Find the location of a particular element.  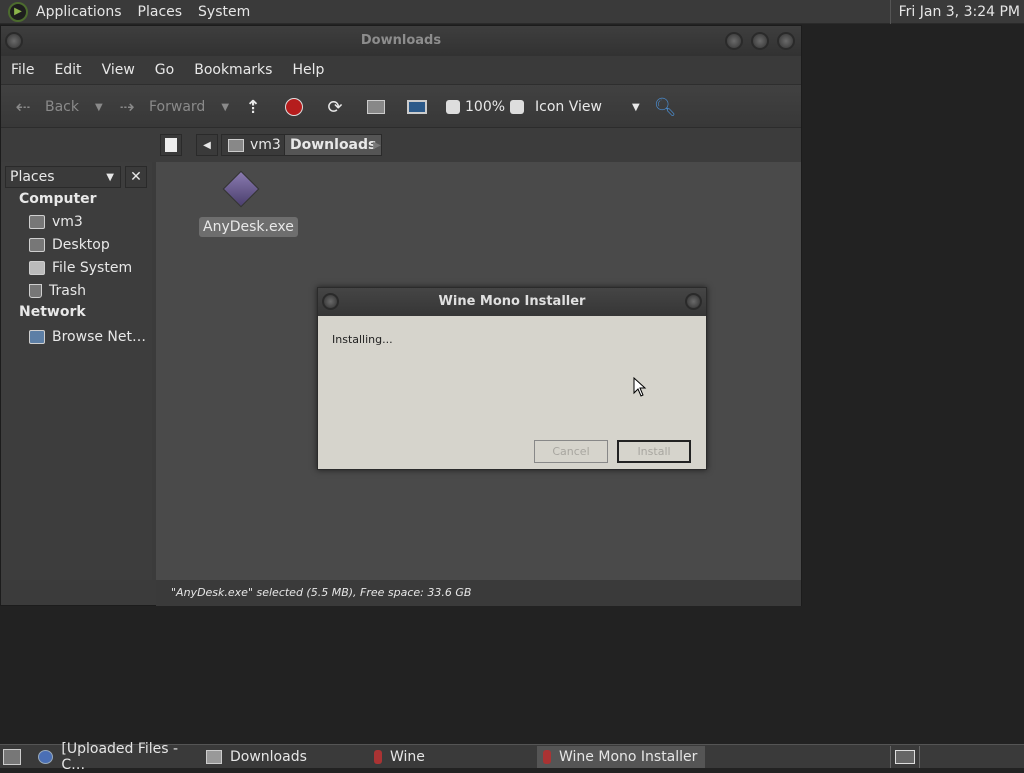

places-menu: Places is located at coordinates (160, 12).